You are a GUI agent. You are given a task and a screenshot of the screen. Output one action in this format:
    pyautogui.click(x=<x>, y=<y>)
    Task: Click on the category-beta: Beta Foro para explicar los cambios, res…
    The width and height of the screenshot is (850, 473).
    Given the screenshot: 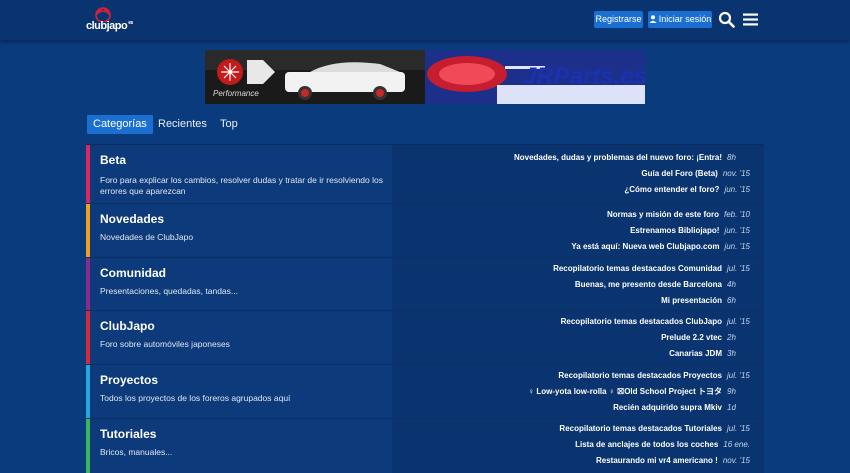 What is the action you would take?
    pyautogui.click(x=425, y=174)
    